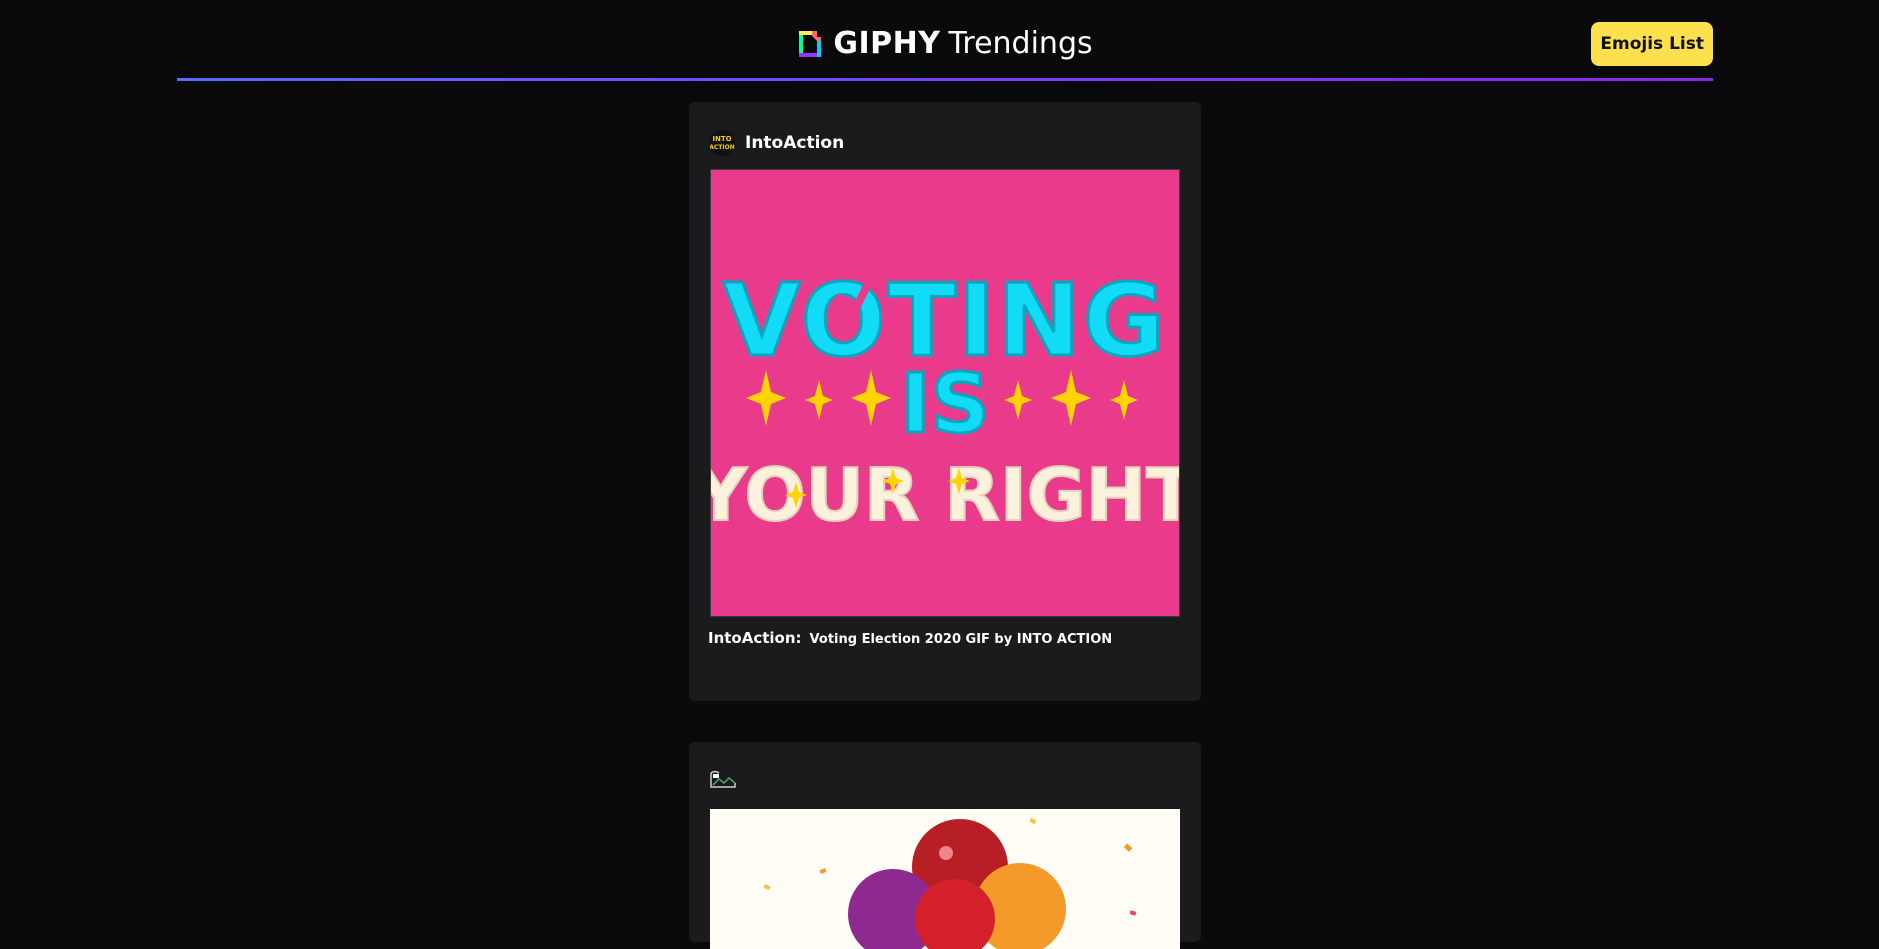 This screenshot has height=949, width=1879. Describe the element at coordinates (945, 879) in the screenshot. I see `gif-image` at that location.